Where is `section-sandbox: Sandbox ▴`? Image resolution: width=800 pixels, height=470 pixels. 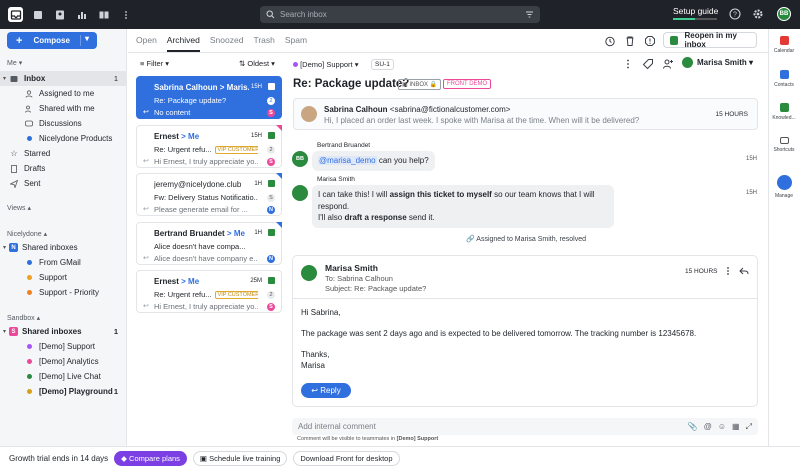 section-sandbox: Sandbox ▴ is located at coordinates (23, 318).